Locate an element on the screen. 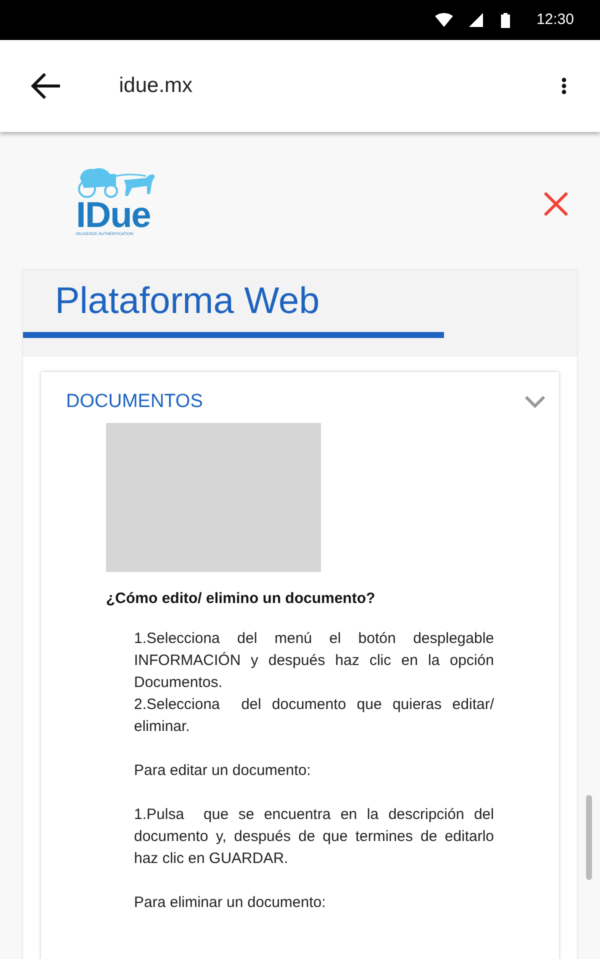  logo-wordmark: IDue is located at coordinates (113, 215).